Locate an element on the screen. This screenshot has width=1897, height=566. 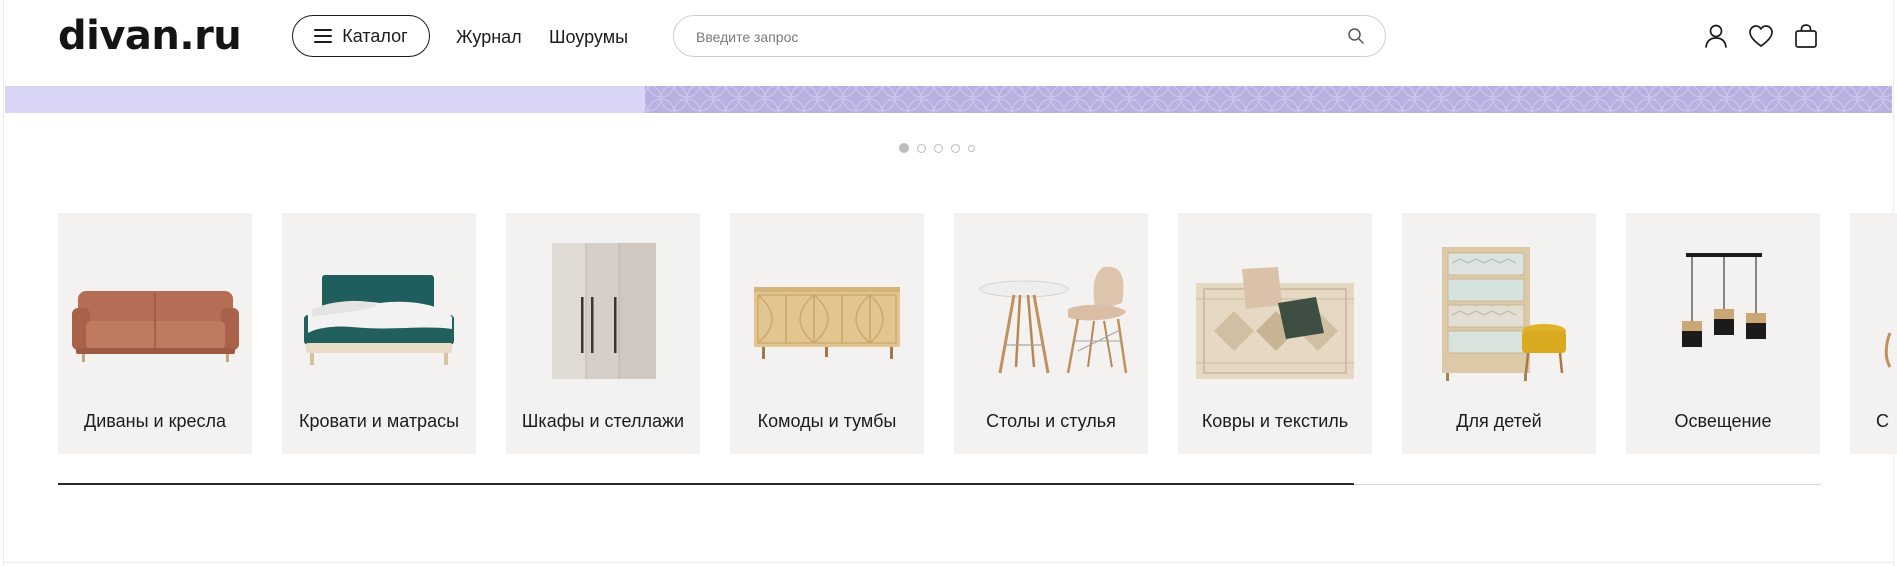
nav-link-showrooms: Шоурумы is located at coordinates (588, 37).